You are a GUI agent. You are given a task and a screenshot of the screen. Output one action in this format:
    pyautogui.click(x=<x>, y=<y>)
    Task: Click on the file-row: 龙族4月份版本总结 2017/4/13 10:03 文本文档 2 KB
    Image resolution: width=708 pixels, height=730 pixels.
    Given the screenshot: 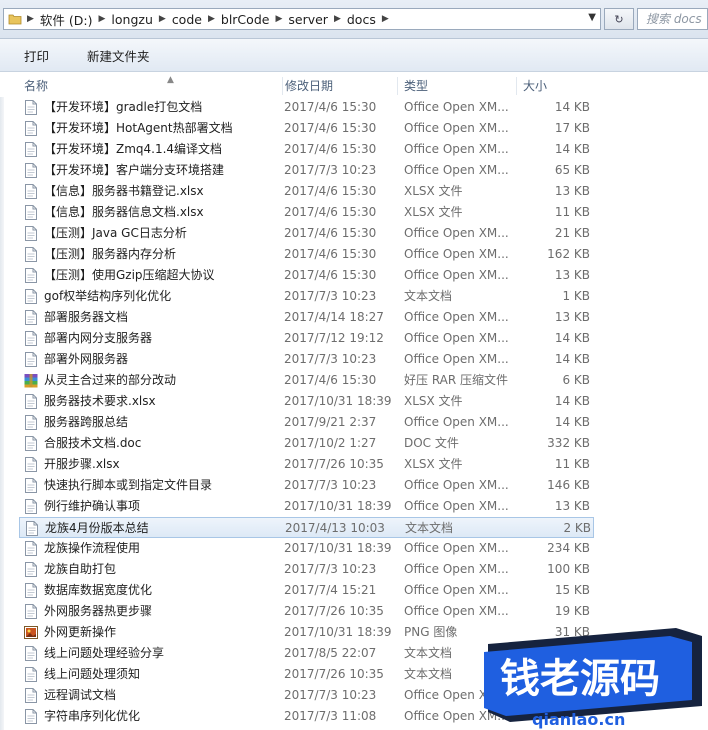 What is the action you would take?
    pyautogui.click(x=306, y=527)
    